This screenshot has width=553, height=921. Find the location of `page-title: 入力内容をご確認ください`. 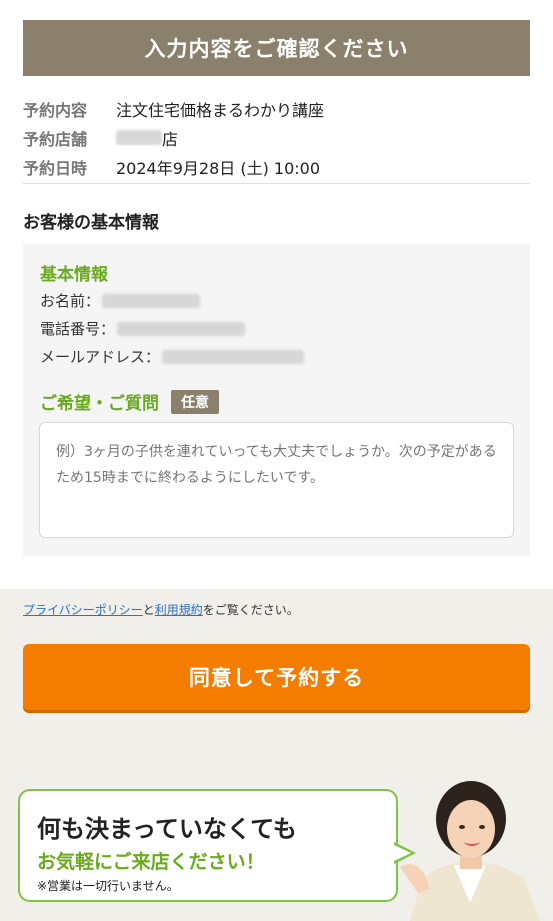

page-title: 入力内容をご確認ください is located at coordinates (276, 48).